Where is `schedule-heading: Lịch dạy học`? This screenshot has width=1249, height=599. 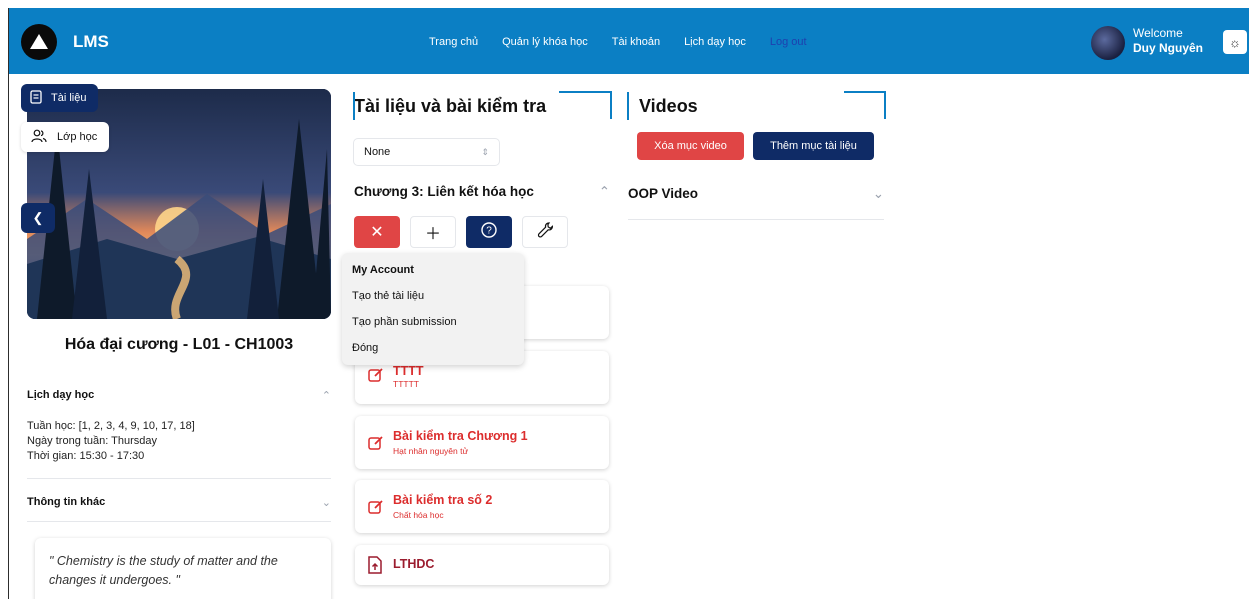
schedule-heading: Lịch dạy học is located at coordinates (61, 395).